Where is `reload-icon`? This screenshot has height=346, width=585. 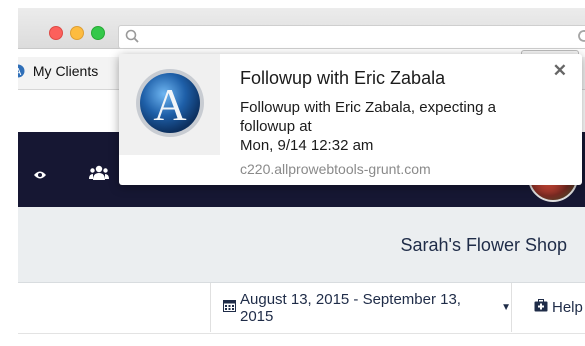
reload-icon is located at coordinates (580, 38).